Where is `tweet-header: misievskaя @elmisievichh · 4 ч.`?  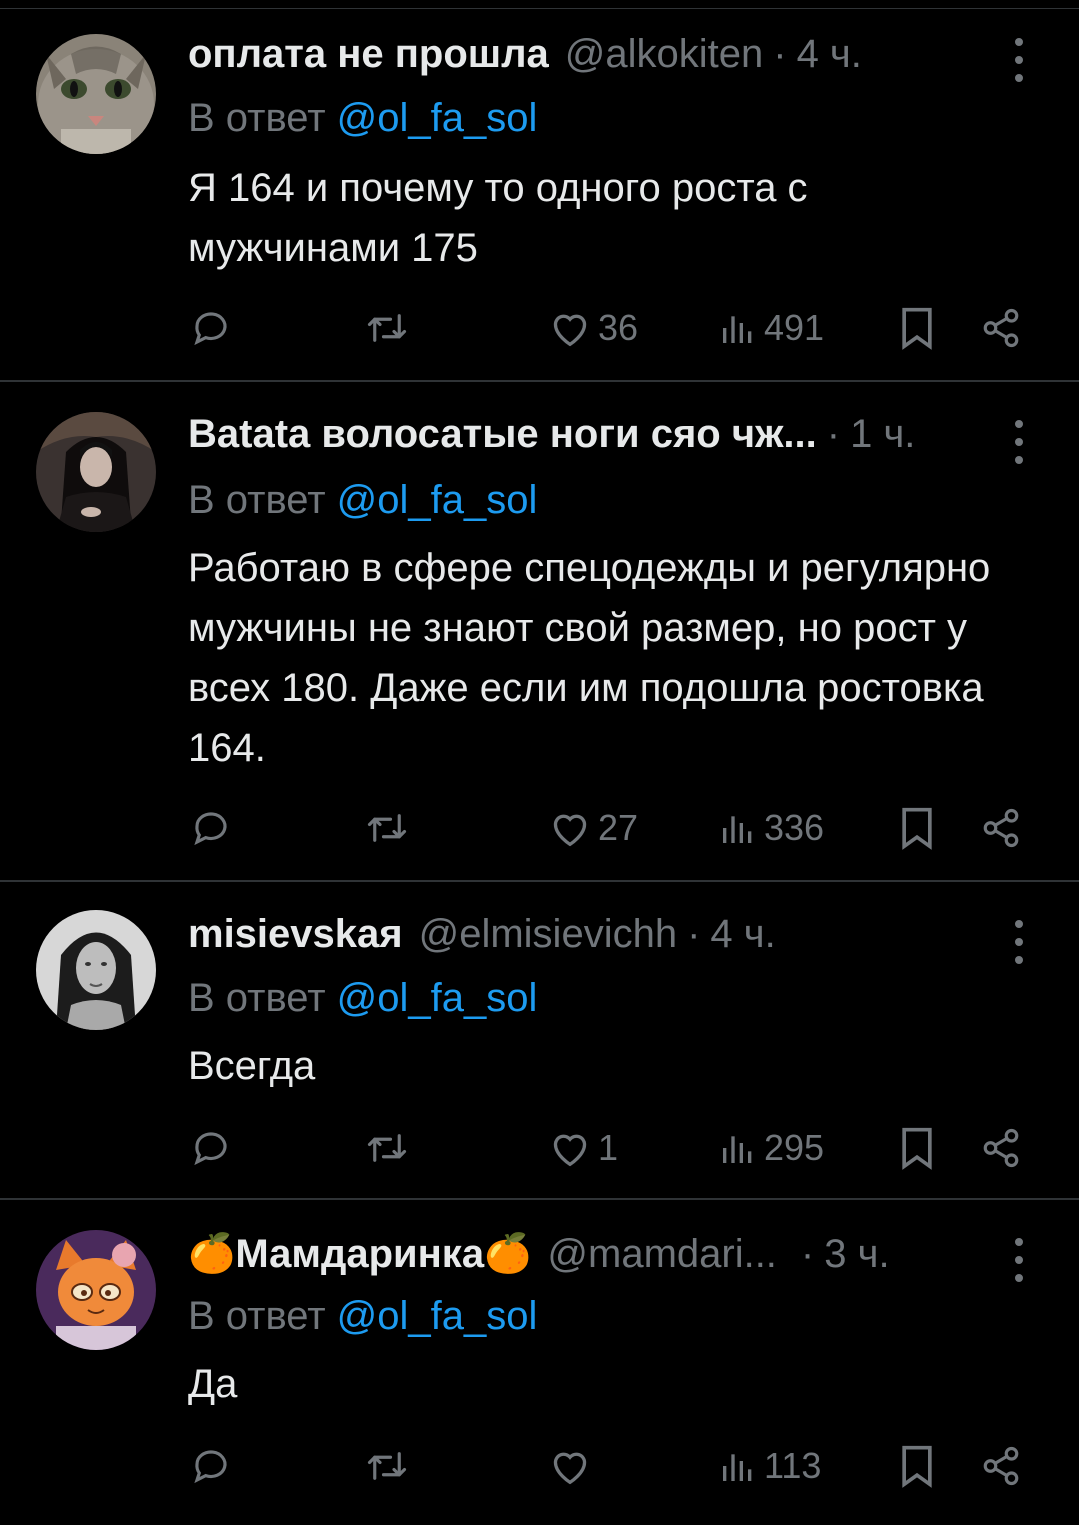 tweet-header: misievskaя @elmisievichh · 4 ч. is located at coordinates (482, 934).